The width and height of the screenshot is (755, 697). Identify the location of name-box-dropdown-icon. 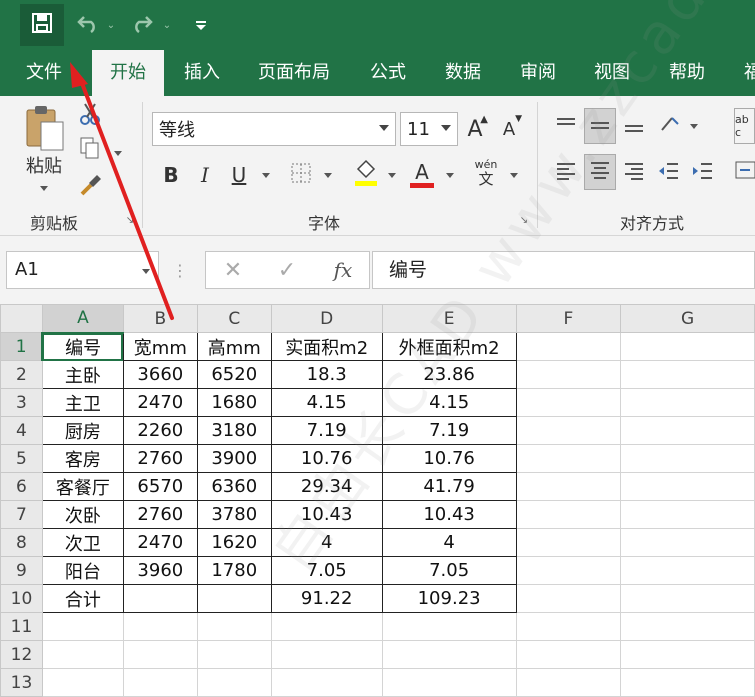
(146, 271).